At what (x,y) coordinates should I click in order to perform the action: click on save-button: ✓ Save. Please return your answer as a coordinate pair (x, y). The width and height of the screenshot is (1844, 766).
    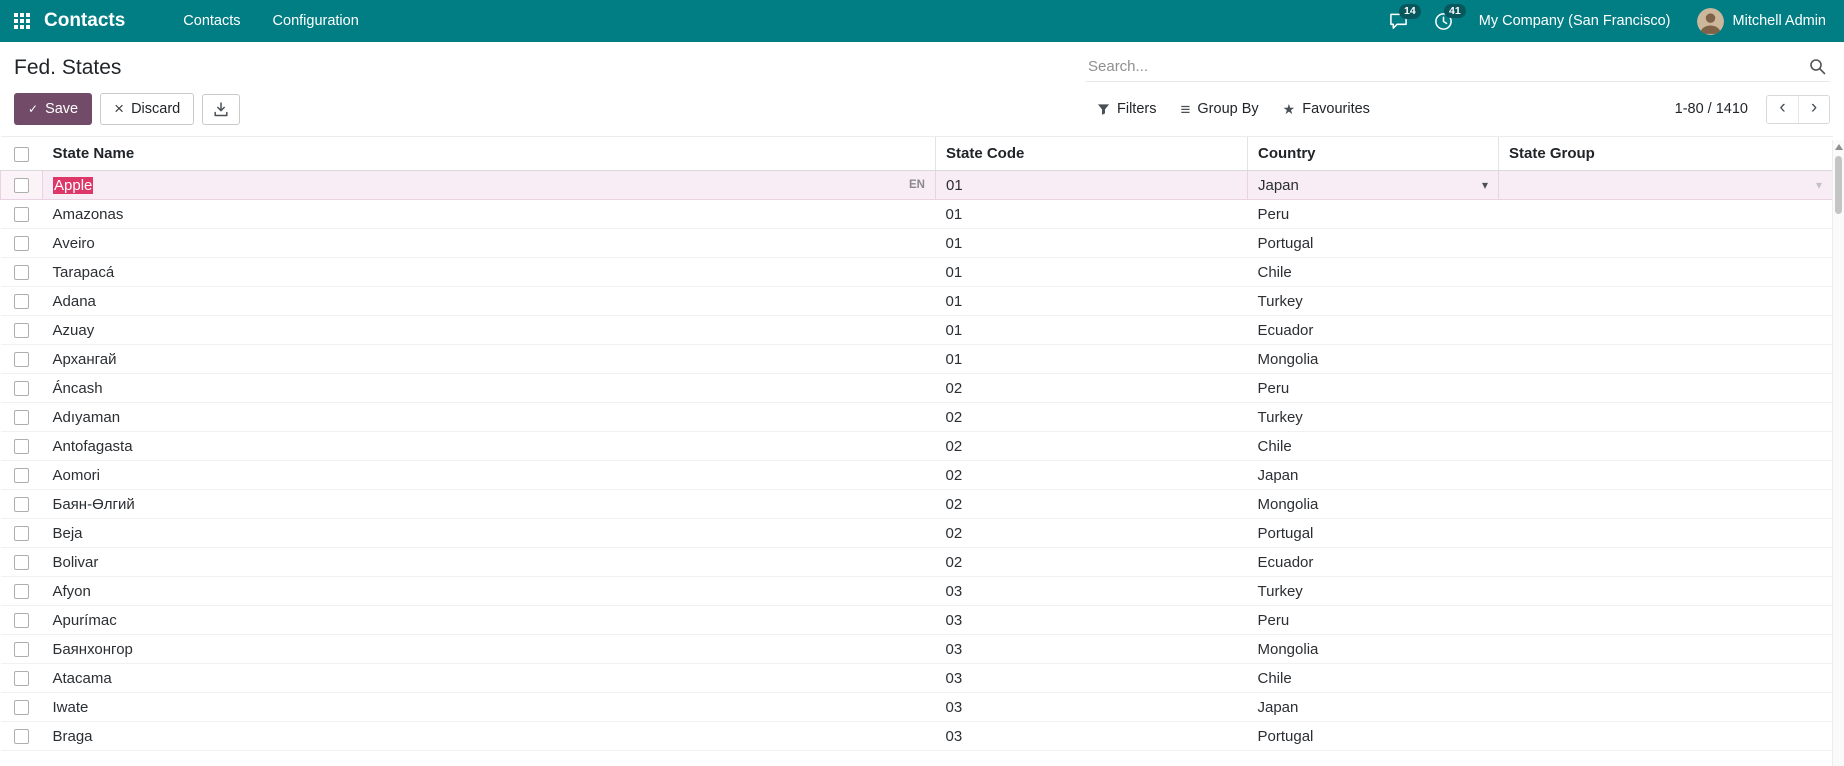
    Looking at the image, I should click on (53, 109).